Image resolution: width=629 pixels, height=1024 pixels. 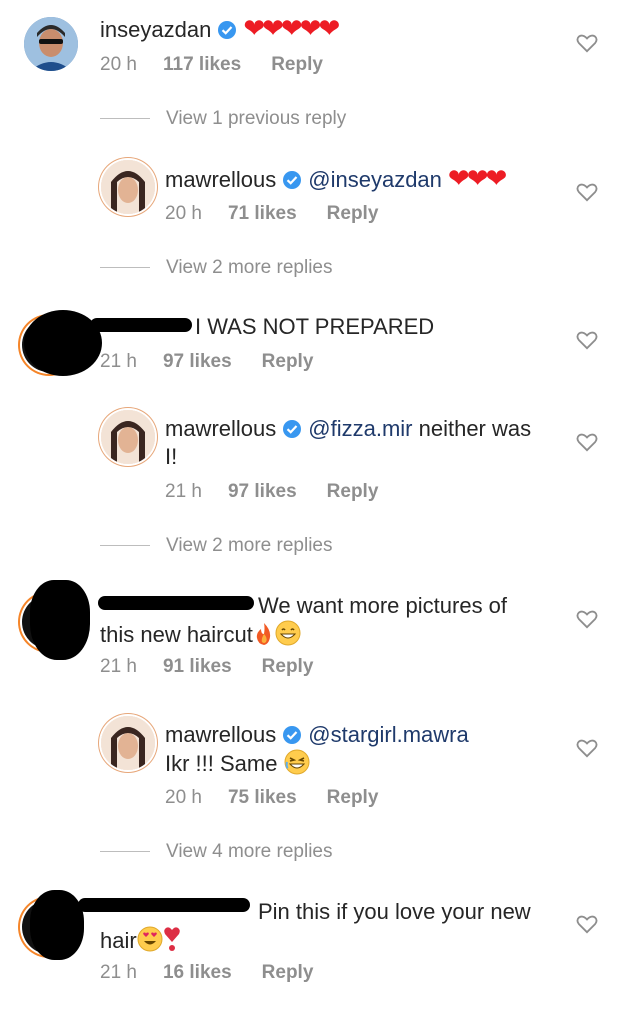 I want to click on comment-meta: 20 h 75 likes Reply, so click(x=271, y=798).